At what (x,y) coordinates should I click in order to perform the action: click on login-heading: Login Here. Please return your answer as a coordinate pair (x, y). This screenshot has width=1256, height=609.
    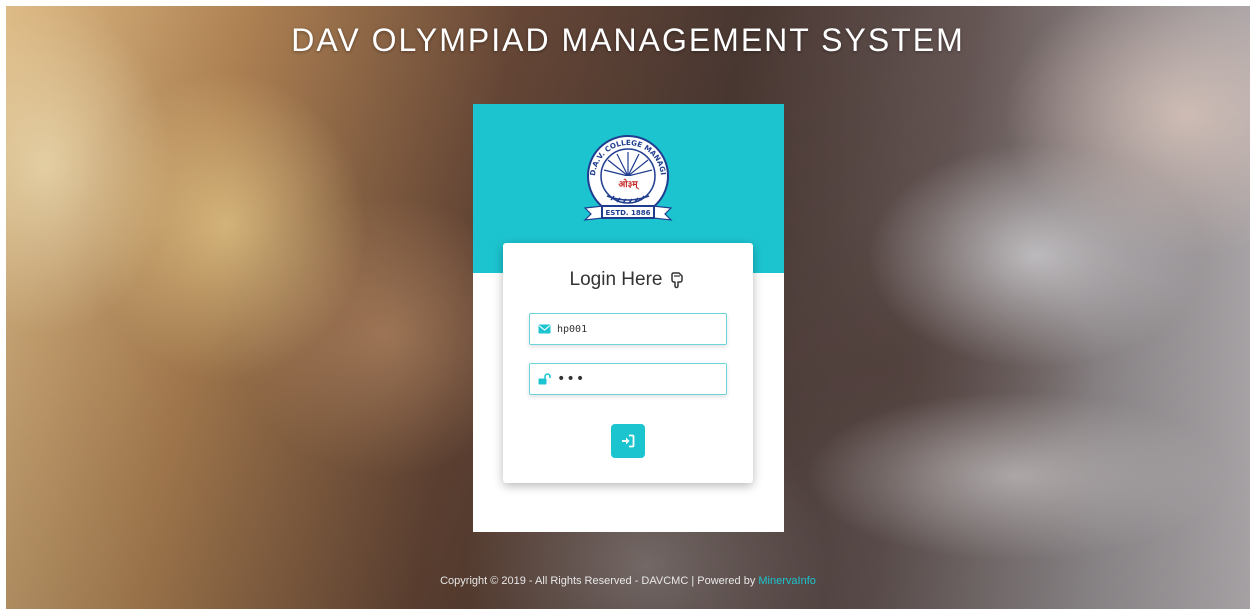
    Looking at the image, I should click on (628, 280).